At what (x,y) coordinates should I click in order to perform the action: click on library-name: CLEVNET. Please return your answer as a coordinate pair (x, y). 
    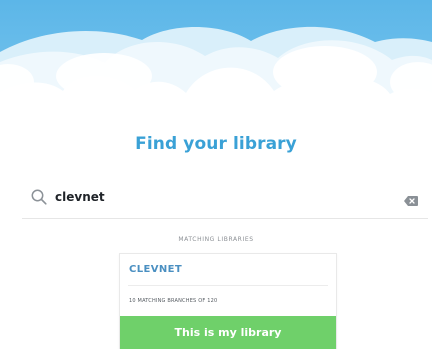
    Looking at the image, I should click on (156, 269).